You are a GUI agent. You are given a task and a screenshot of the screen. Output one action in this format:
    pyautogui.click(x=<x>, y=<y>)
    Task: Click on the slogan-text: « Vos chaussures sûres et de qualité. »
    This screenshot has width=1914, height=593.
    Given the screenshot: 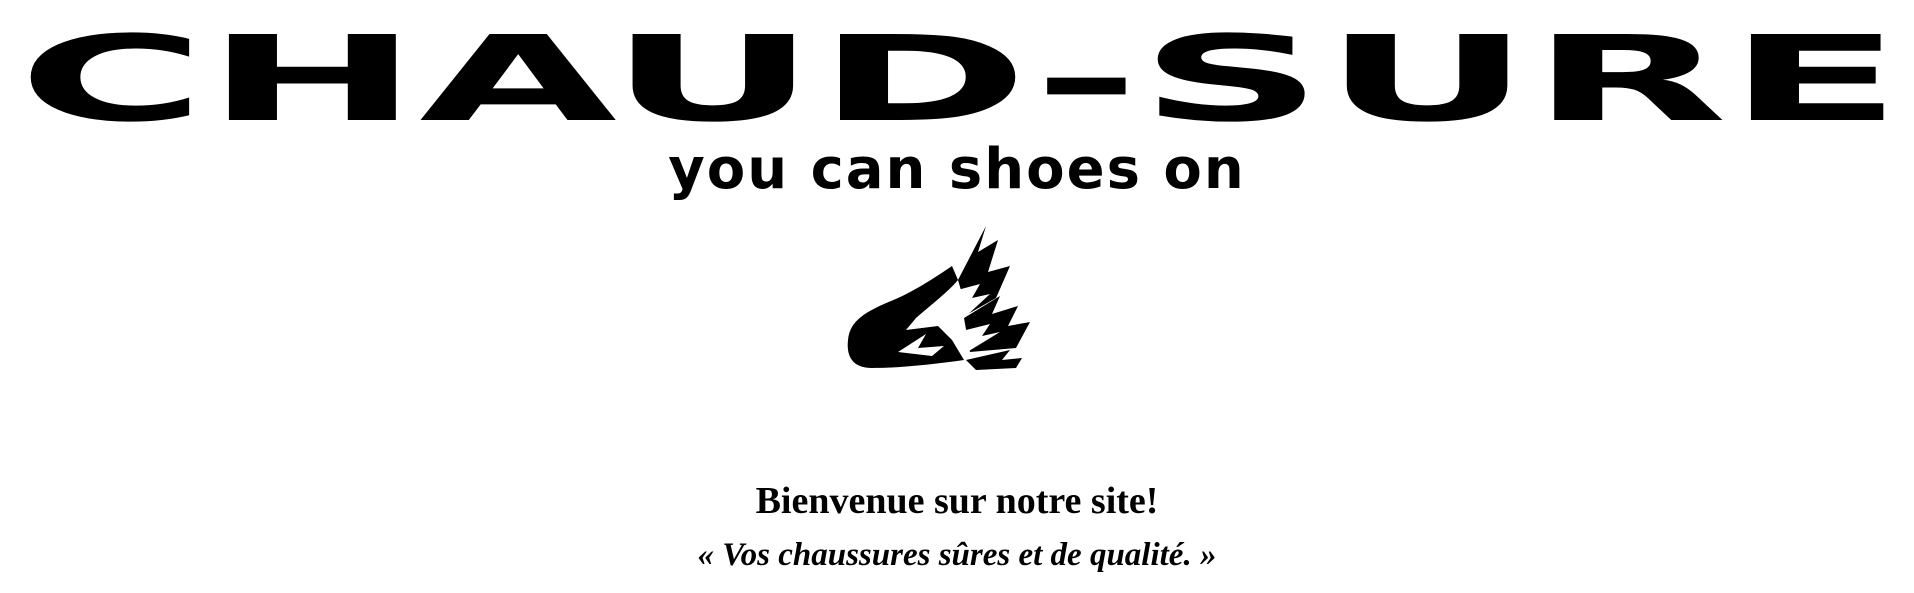 What is the action you would take?
    pyautogui.click(x=957, y=555)
    